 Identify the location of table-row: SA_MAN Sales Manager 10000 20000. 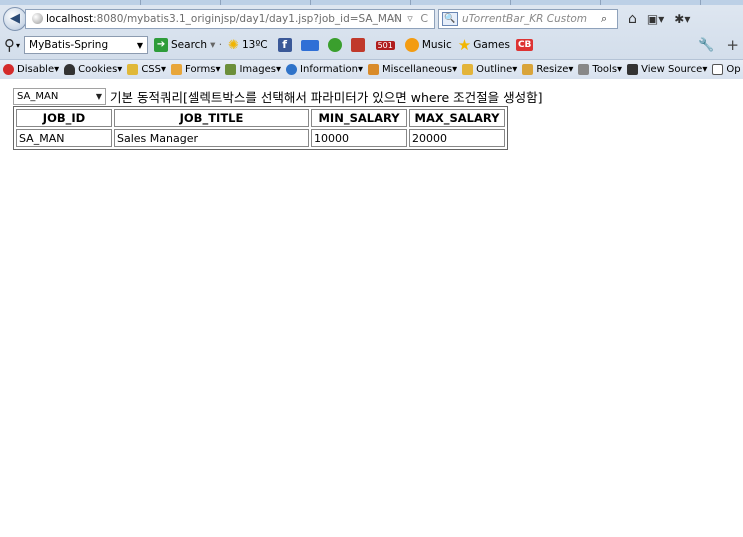
(260, 138).